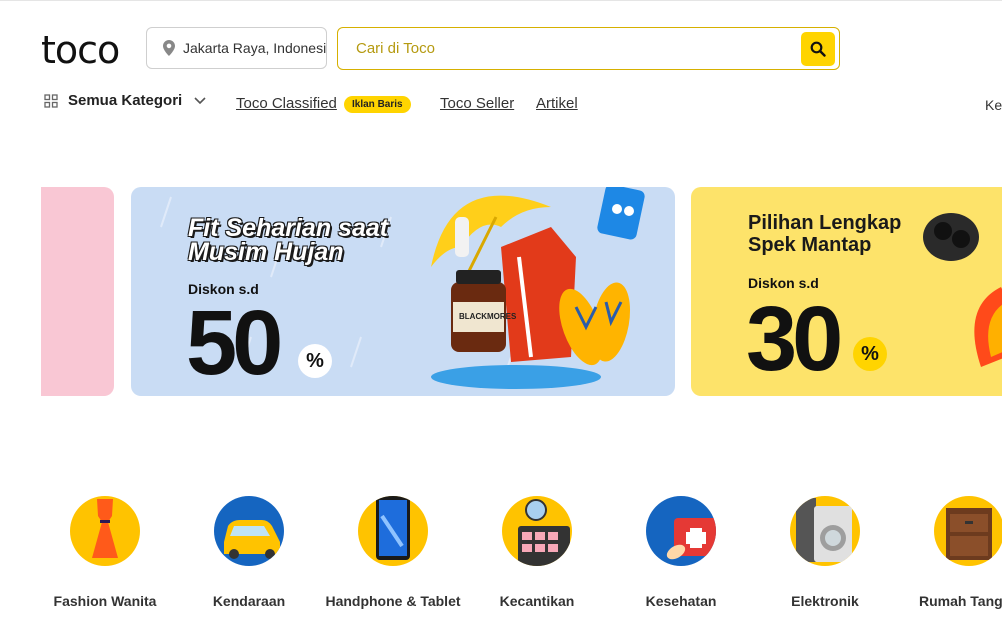 Image resolution: width=1002 pixels, height=642 pixels. What do you see at coordinates (810, 245) in the screenshot?
I see `banner2-title-line2: Spek Mantap` at bounding box center [810, 245].